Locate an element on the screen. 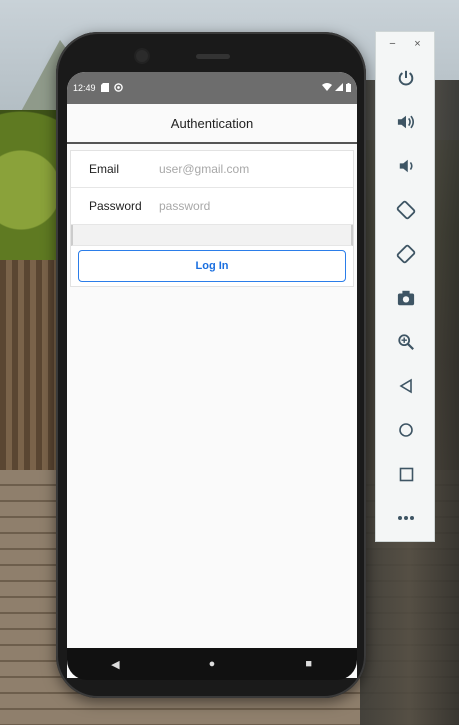 This screenshot has width=459, height=725. password-row: Password is located at coordinates (212, 206).